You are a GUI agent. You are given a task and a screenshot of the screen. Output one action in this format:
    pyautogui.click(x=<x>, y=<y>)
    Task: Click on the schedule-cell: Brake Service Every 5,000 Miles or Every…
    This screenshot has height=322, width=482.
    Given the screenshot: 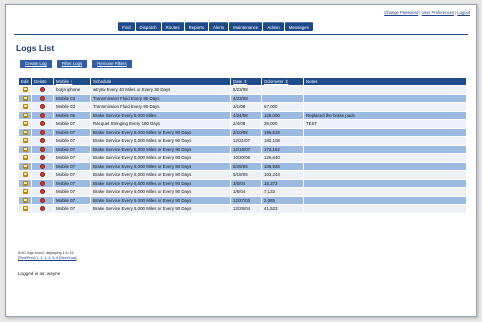 What is the action you would take?
    pyautogui.click(x=160, y=175)
    